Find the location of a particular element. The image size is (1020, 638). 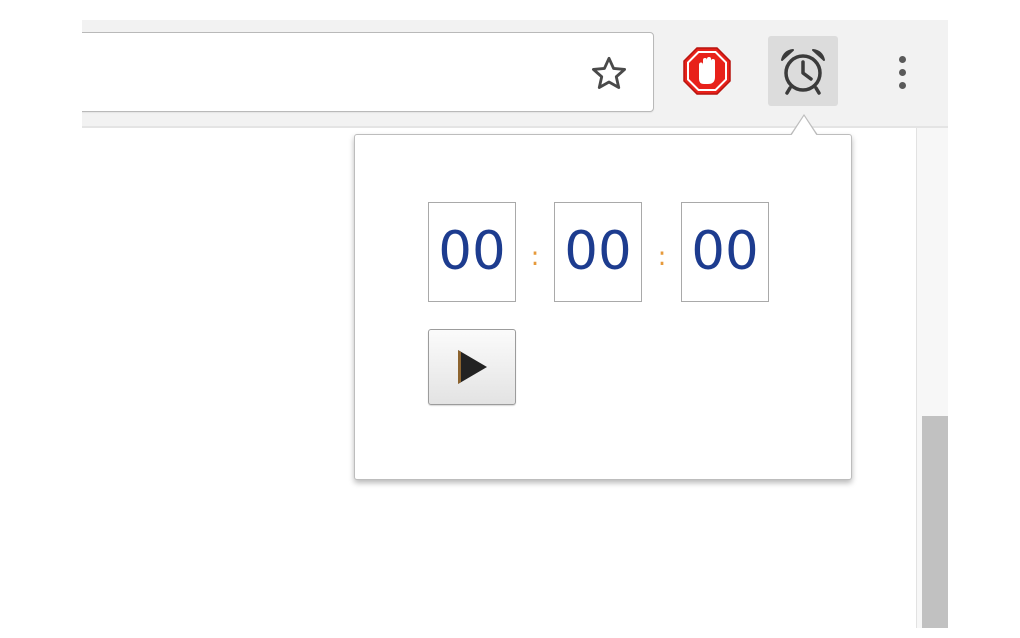

star-outline-icon is located at coordinates (609, 72).